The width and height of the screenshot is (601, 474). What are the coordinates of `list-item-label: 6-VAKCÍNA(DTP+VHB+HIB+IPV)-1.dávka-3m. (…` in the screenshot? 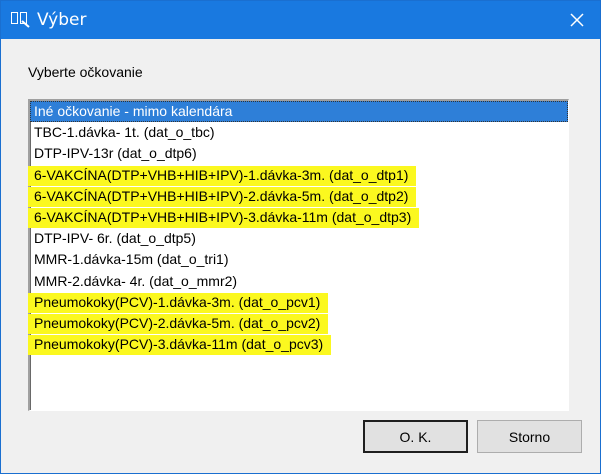 It's located at (221, 174).